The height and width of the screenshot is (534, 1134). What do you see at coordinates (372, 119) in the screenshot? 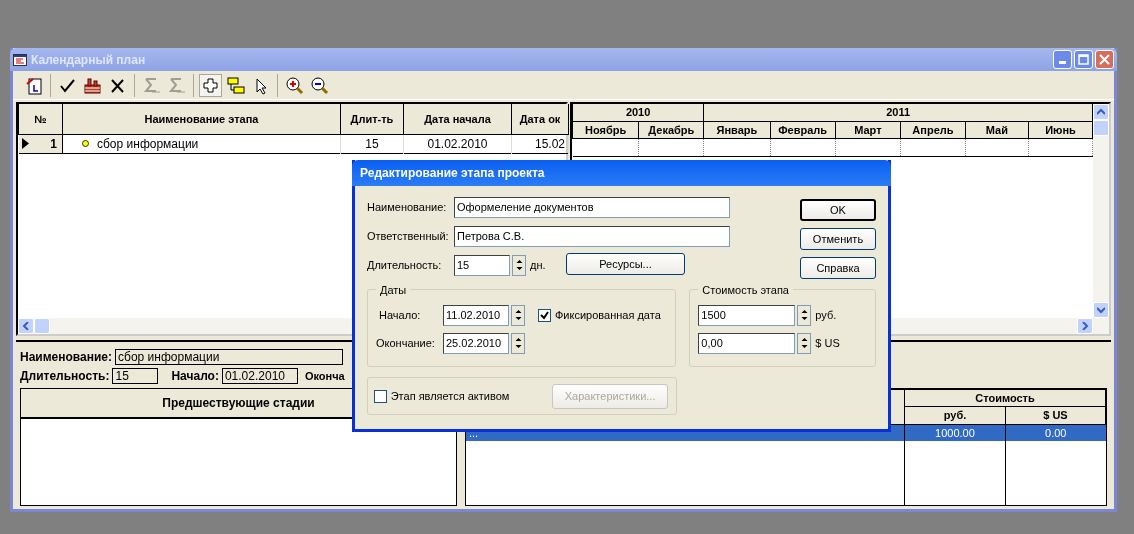
I see `column-header: Длит-ть` at bounding box center [372, 119].